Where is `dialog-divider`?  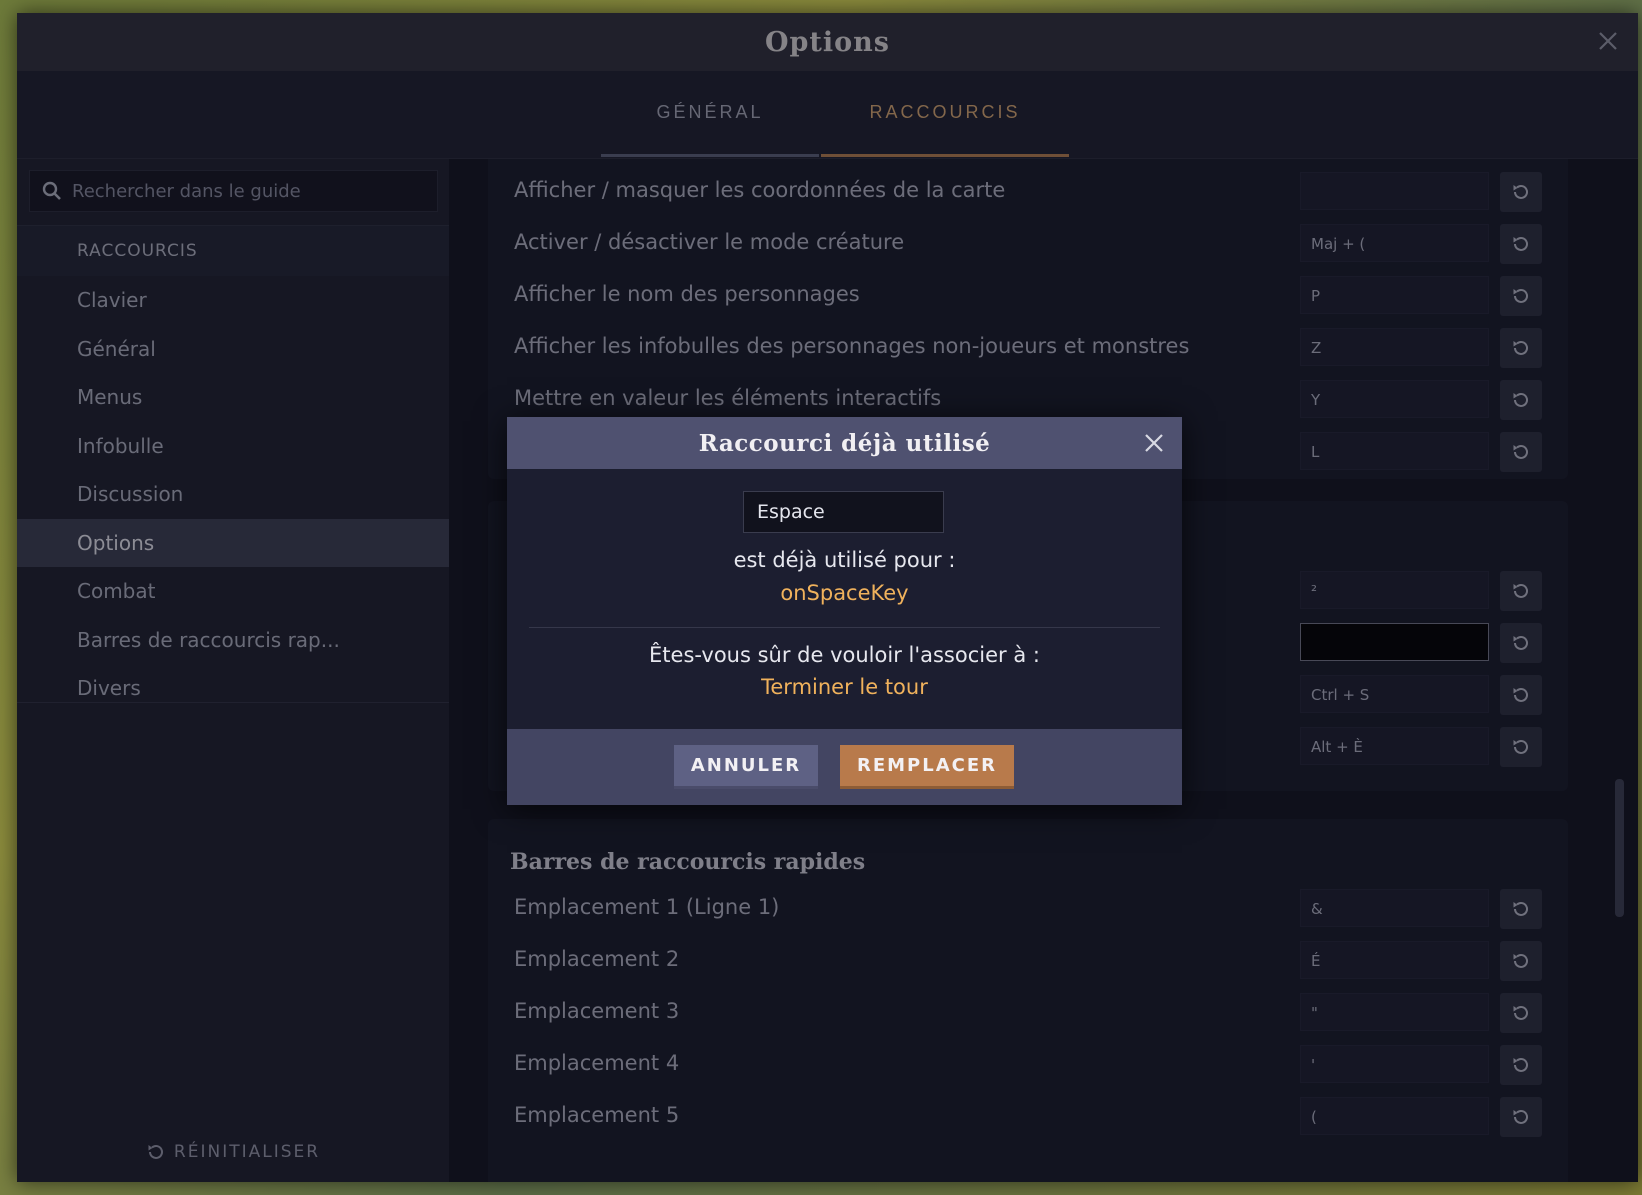
dialog-divider is located at coordinates (844, 627).